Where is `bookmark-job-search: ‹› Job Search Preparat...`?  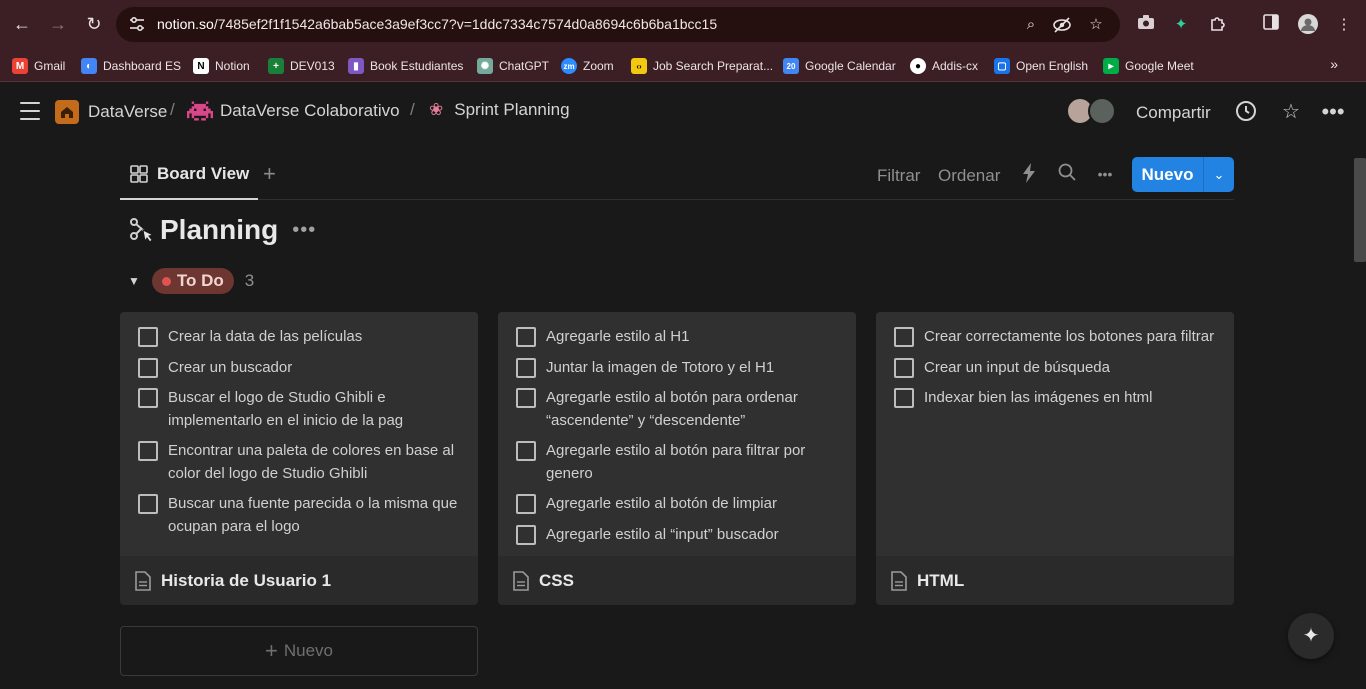
bookmark-job-search: ‹› Job Search Preparat... is located at coordinates (702, 66).